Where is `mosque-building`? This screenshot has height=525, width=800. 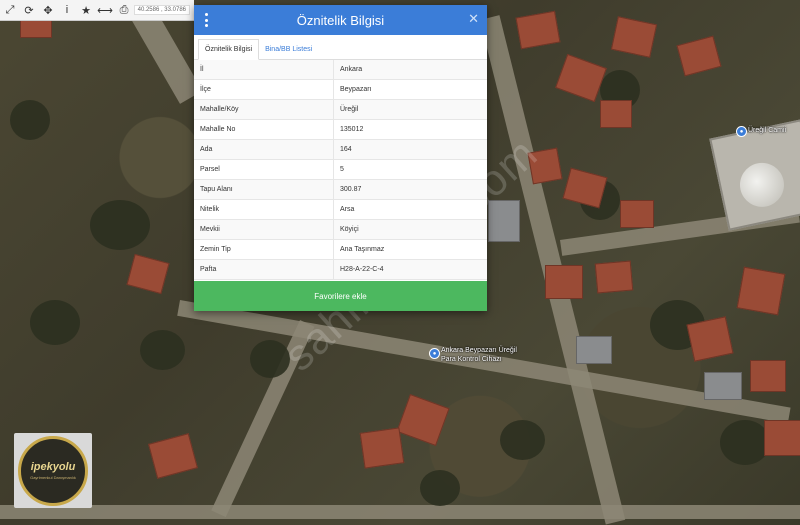 mosque-building is located at coordinates (754, 175).